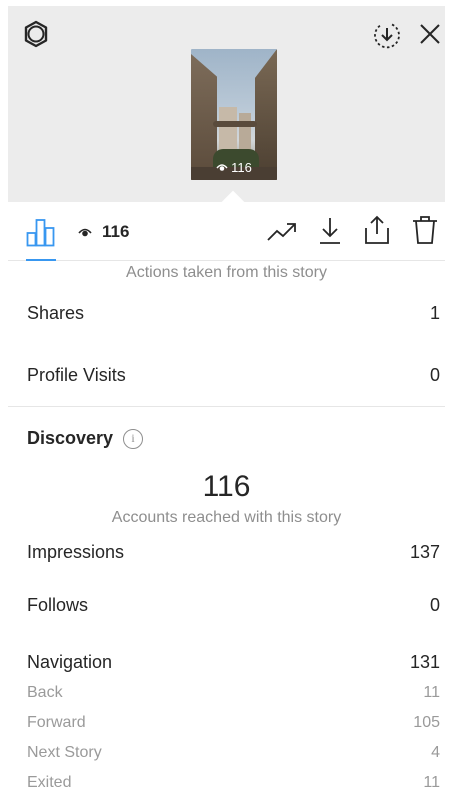 This screenshot has width=453, height=793. I want to click on viewers-count-value: 116, so click(116, 231).